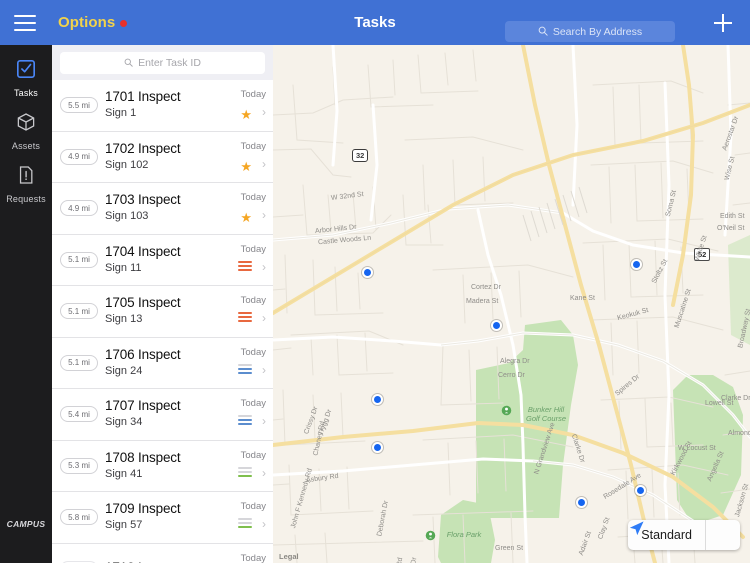  I want to click on task-row-main: 1701 Inspect Sign 1, so click(163, 105).